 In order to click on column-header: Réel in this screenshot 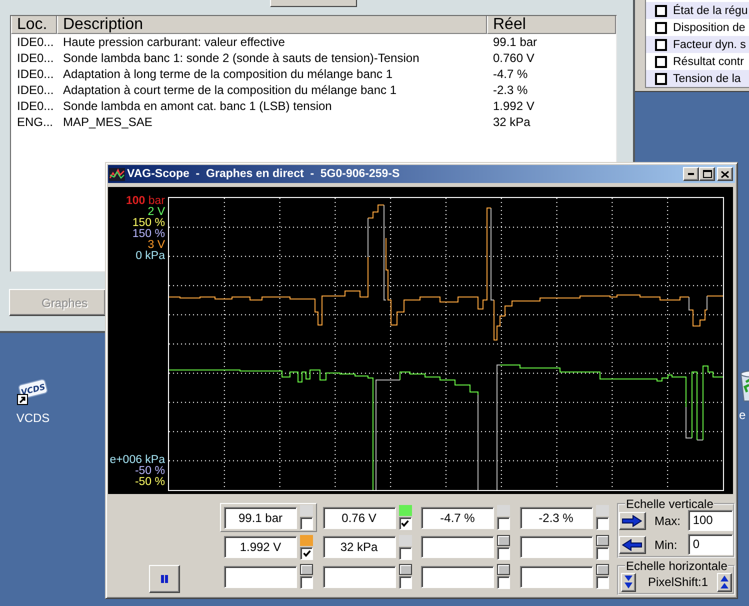, I will do `click(551, 25)`.